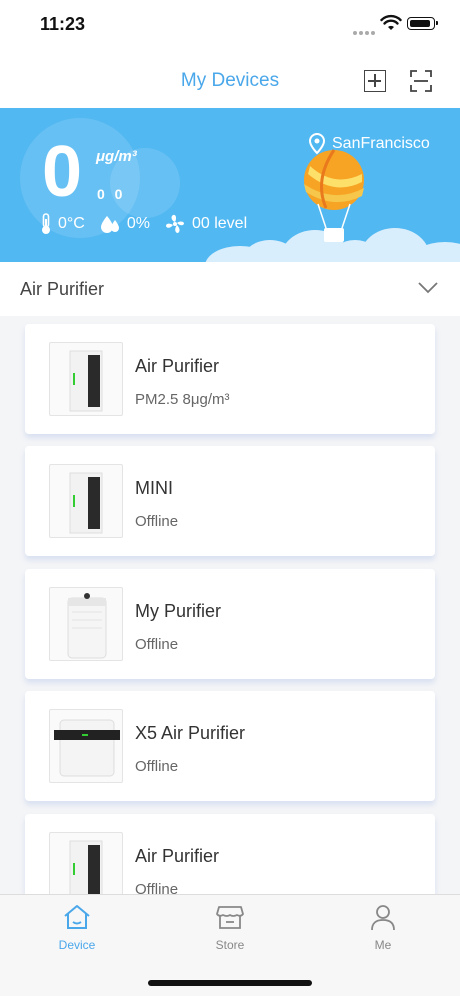  I want to click on environment-stats: 0°C 0% 00 level, so click(150, 224).